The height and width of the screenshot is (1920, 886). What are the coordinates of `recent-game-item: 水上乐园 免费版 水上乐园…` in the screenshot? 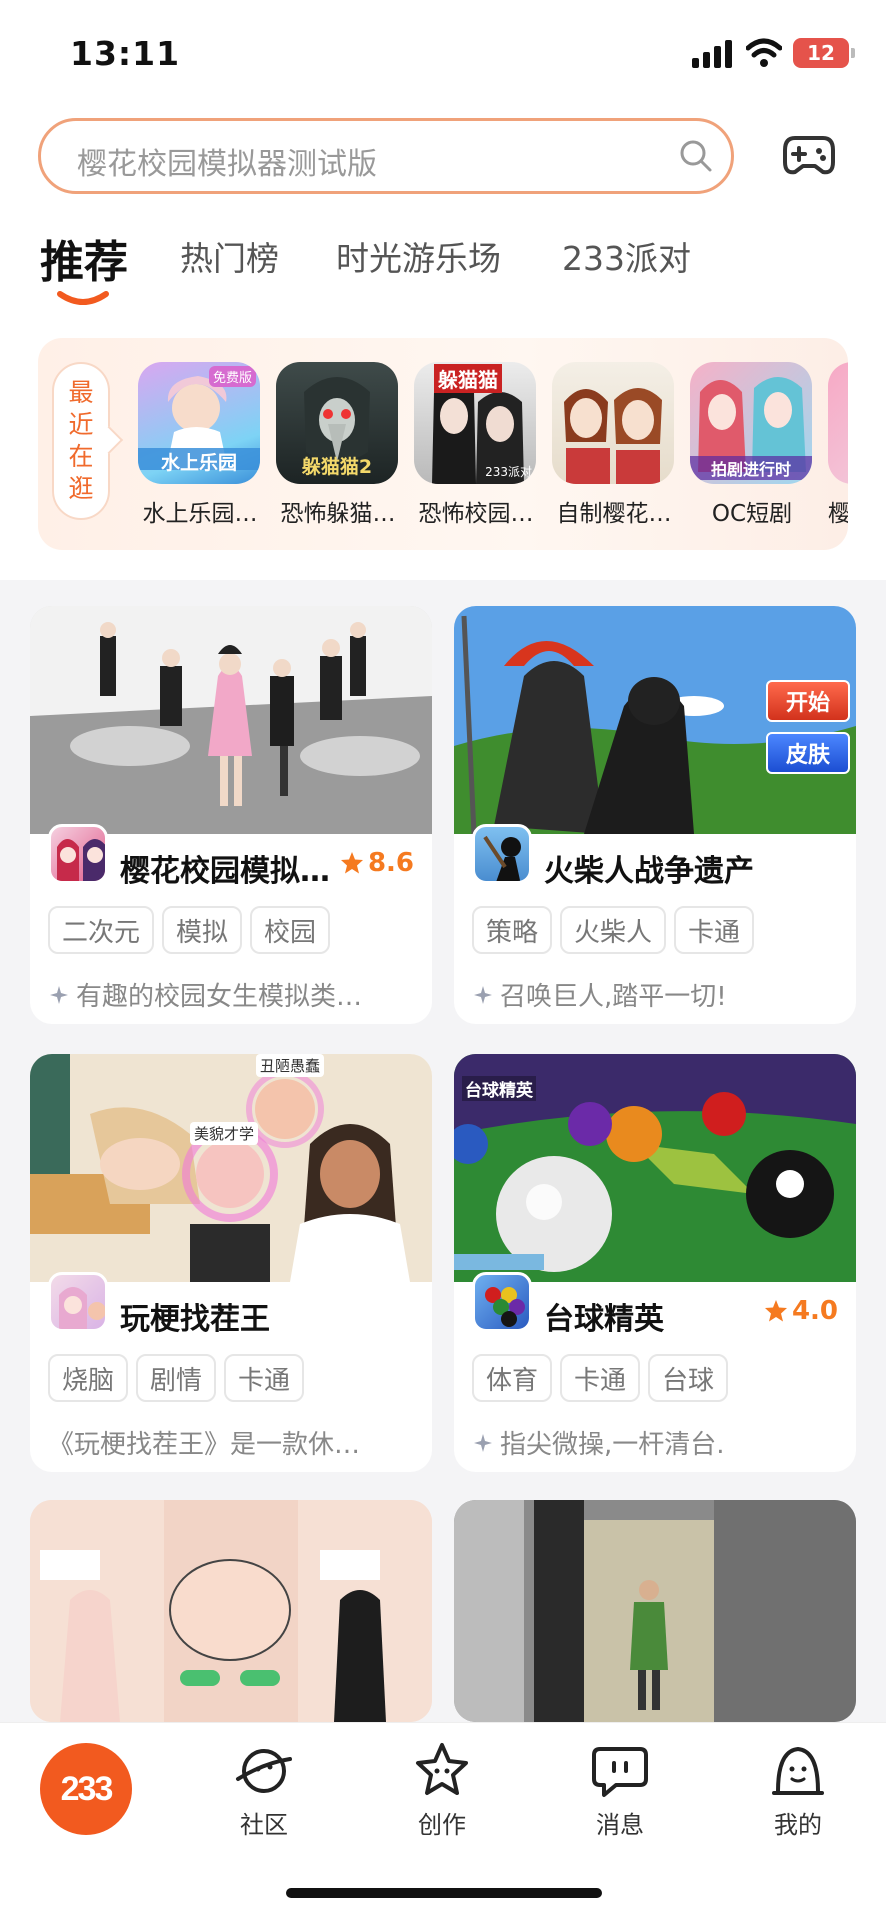 It's located at (200, 445).